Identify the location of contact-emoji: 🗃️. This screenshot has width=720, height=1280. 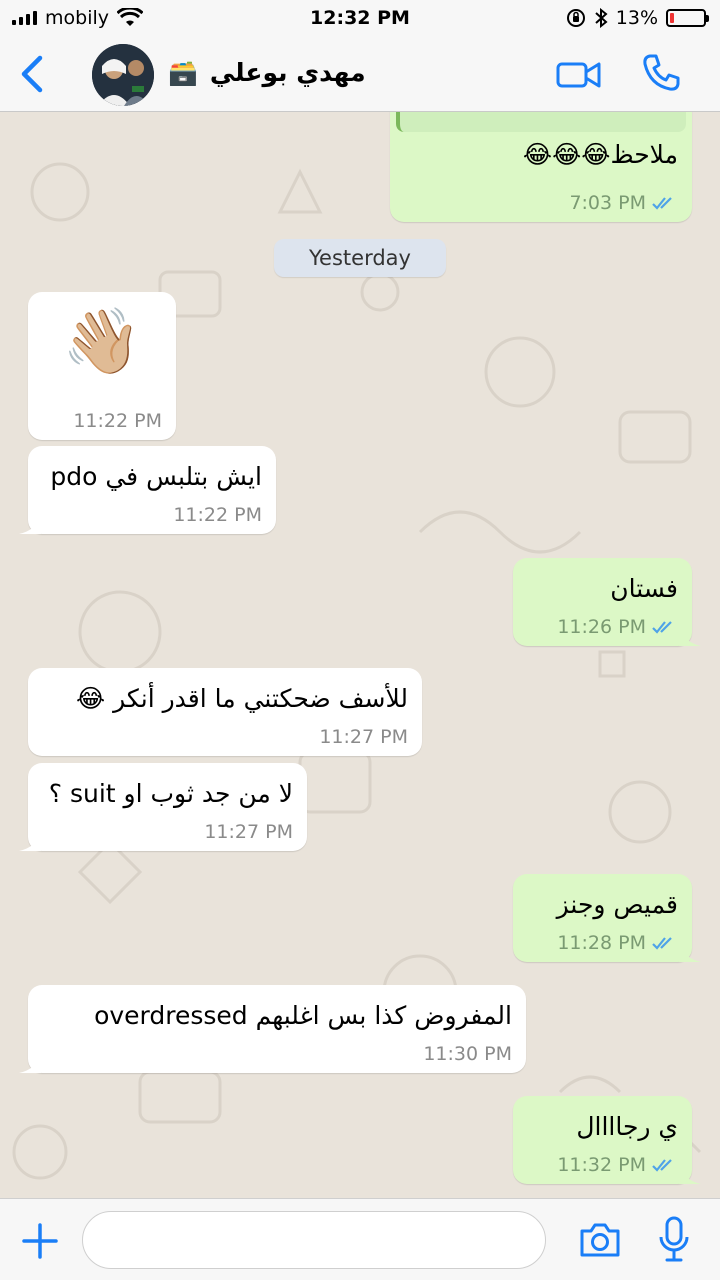
(183, 72).